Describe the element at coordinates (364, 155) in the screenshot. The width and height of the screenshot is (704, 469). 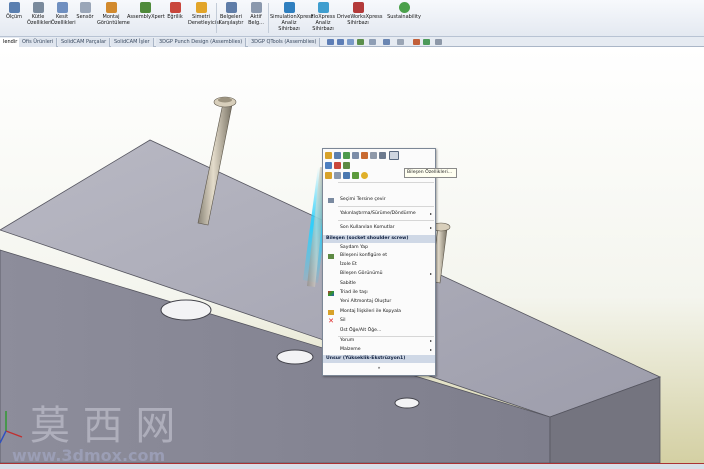
I see `isolate-icon` at that location.